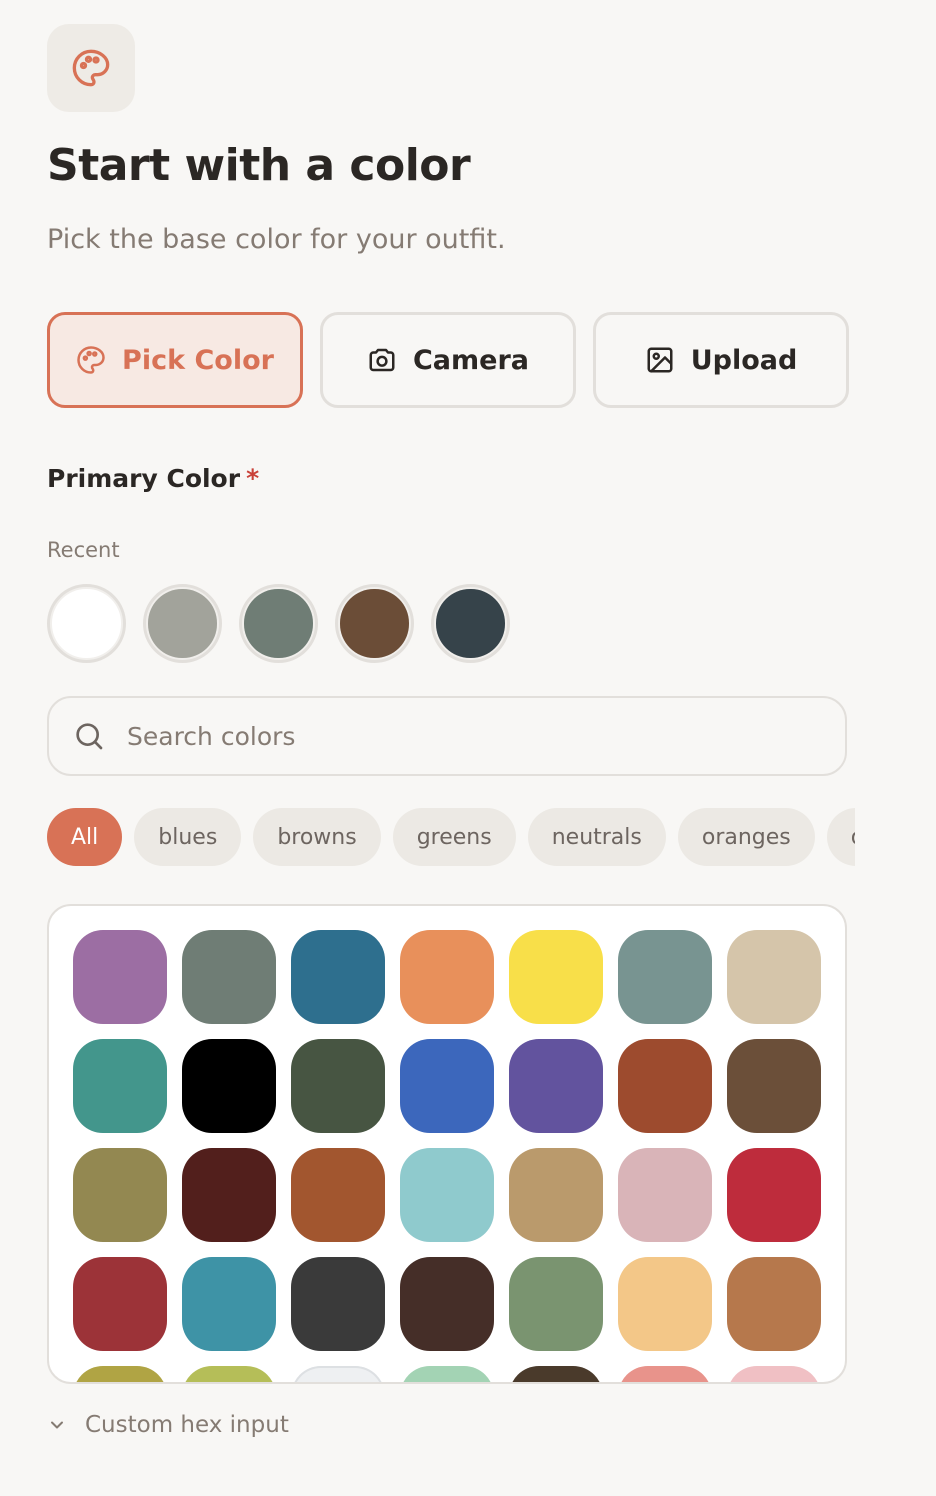 This screenshot has height=1496, width=936. I want to click on pick-color-button: Pick Color, so click(175, 360).